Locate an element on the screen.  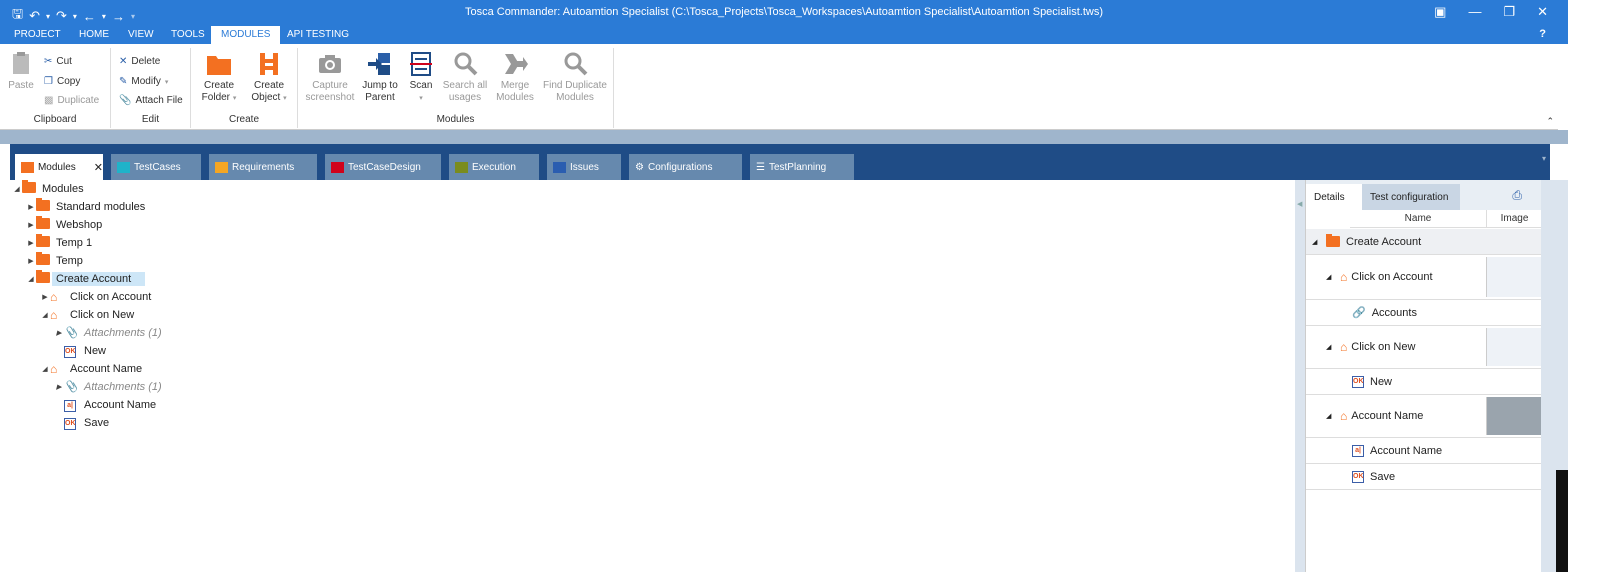
module-icon: ⌂ is located at coordinates (1344, 277).